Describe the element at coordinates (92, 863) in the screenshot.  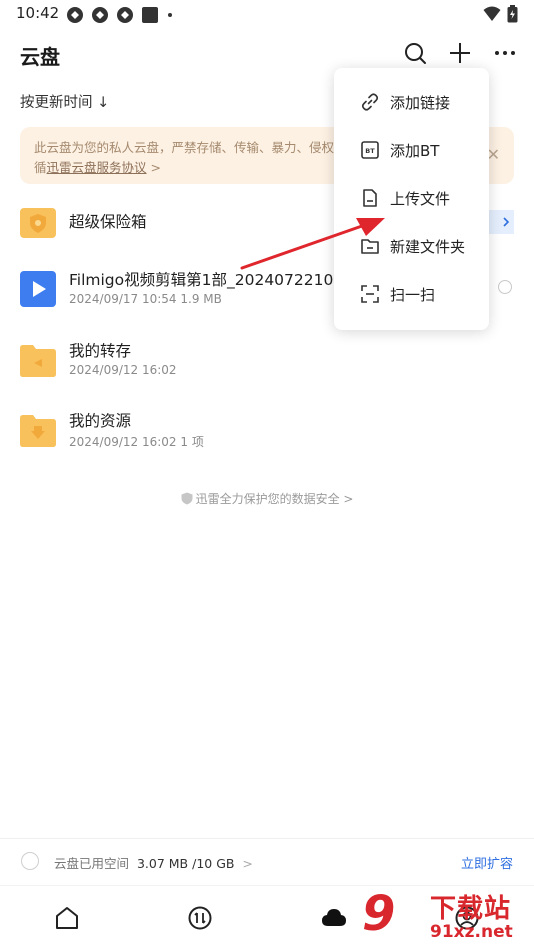
I see `storage-label: 云盘已用空间` at that location.